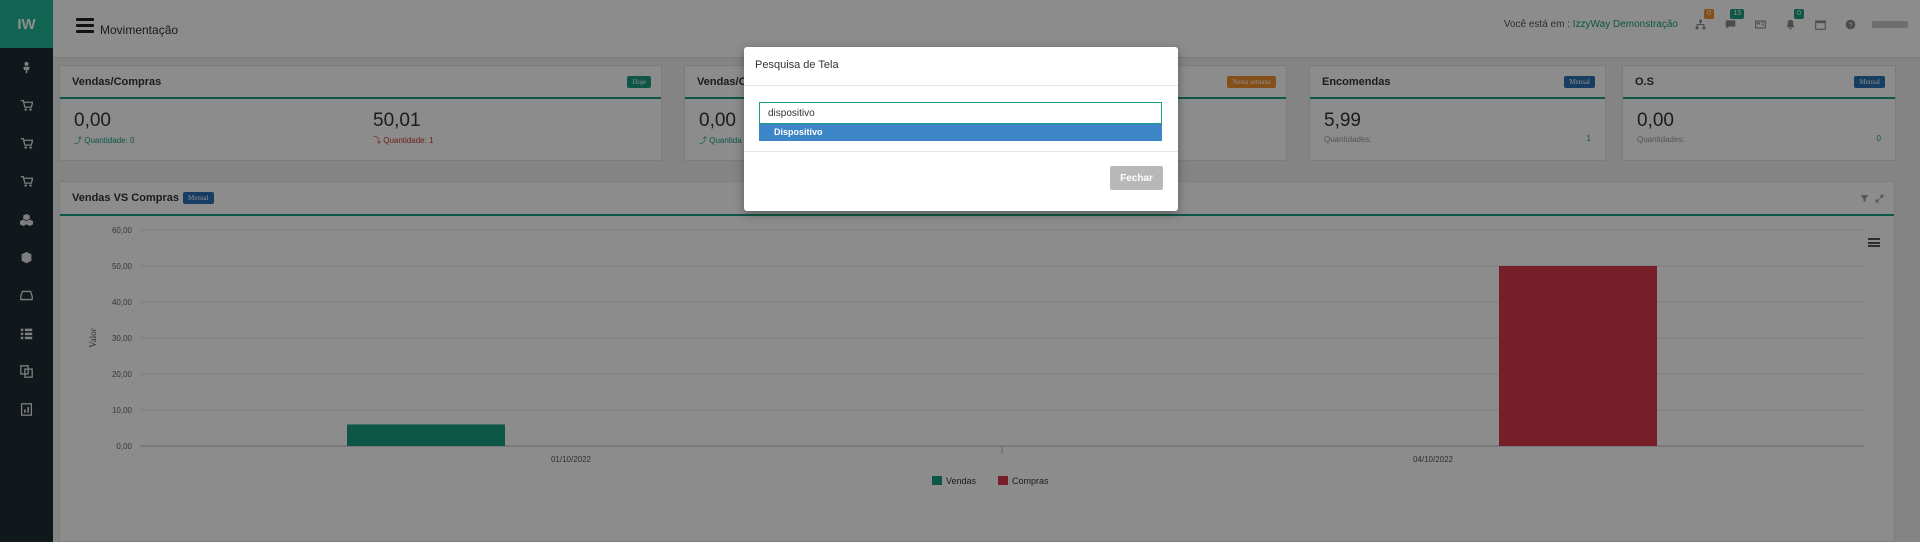  I want to click on screen-search-input, so click(960, 113).